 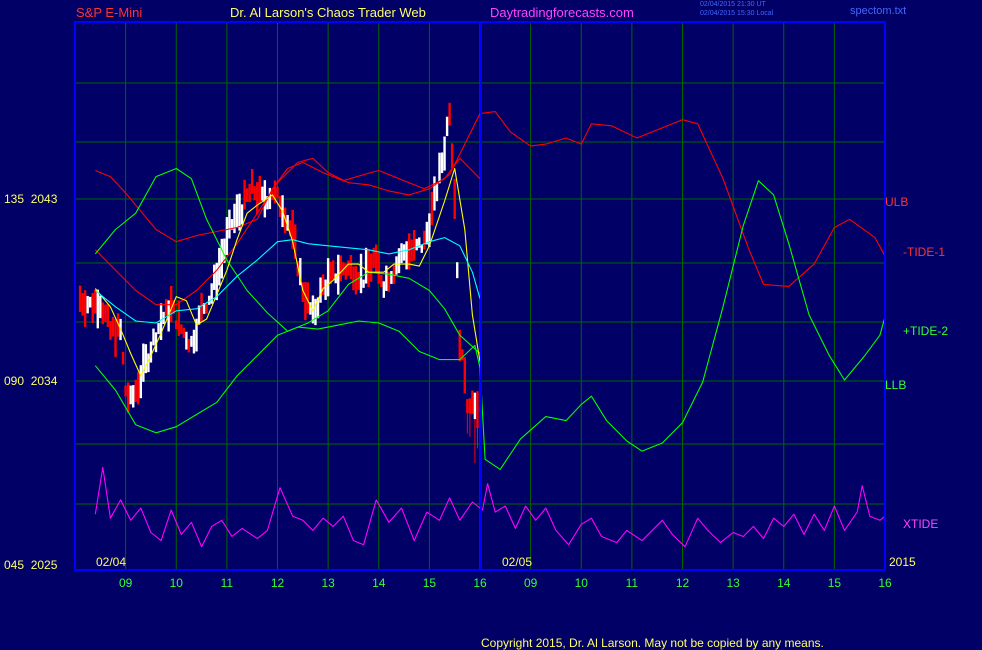 What do you see at coordinates (924, 252) in the screenshot?
I see `label-tide-1: -TIDE-1` at bounding box center [924, 252].